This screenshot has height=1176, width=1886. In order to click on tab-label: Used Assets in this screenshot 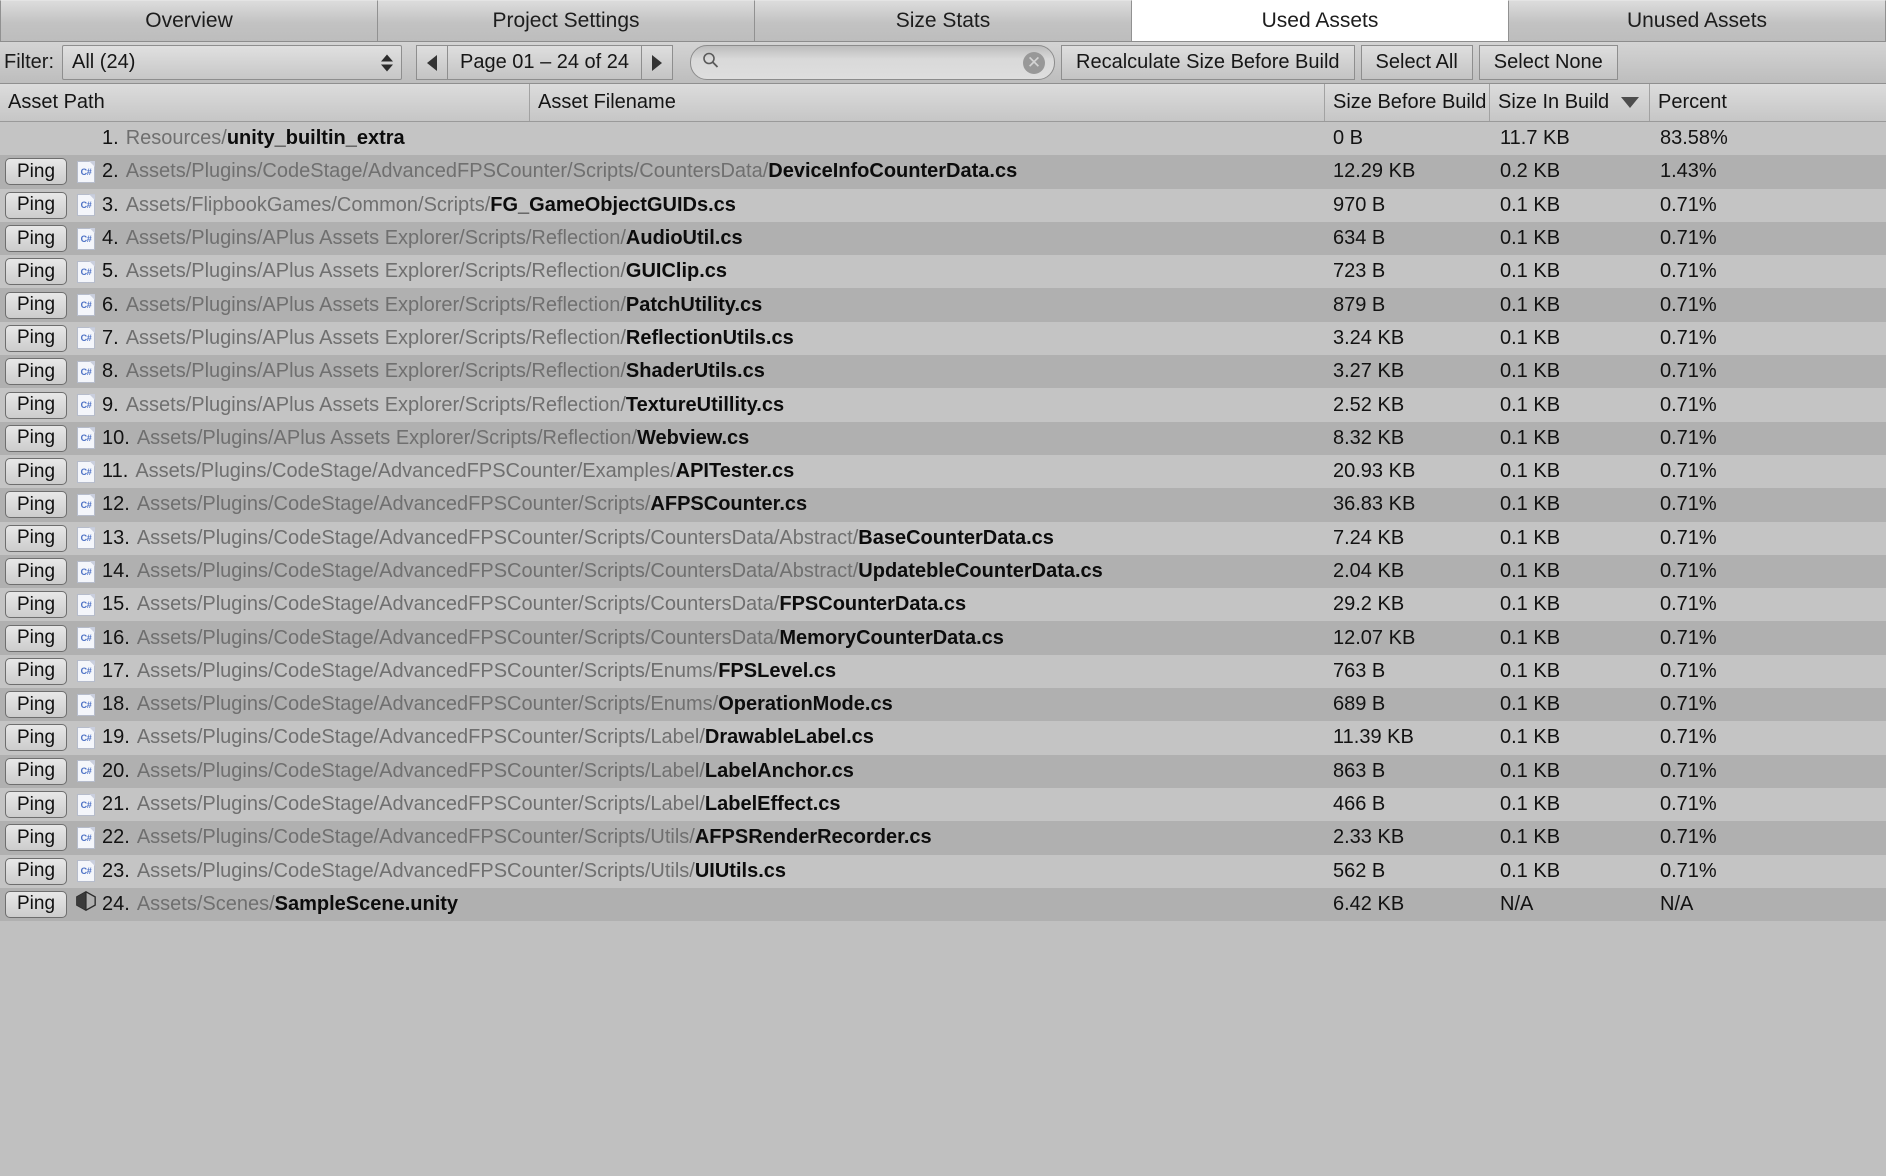, I will do `click(1320, 20)`.